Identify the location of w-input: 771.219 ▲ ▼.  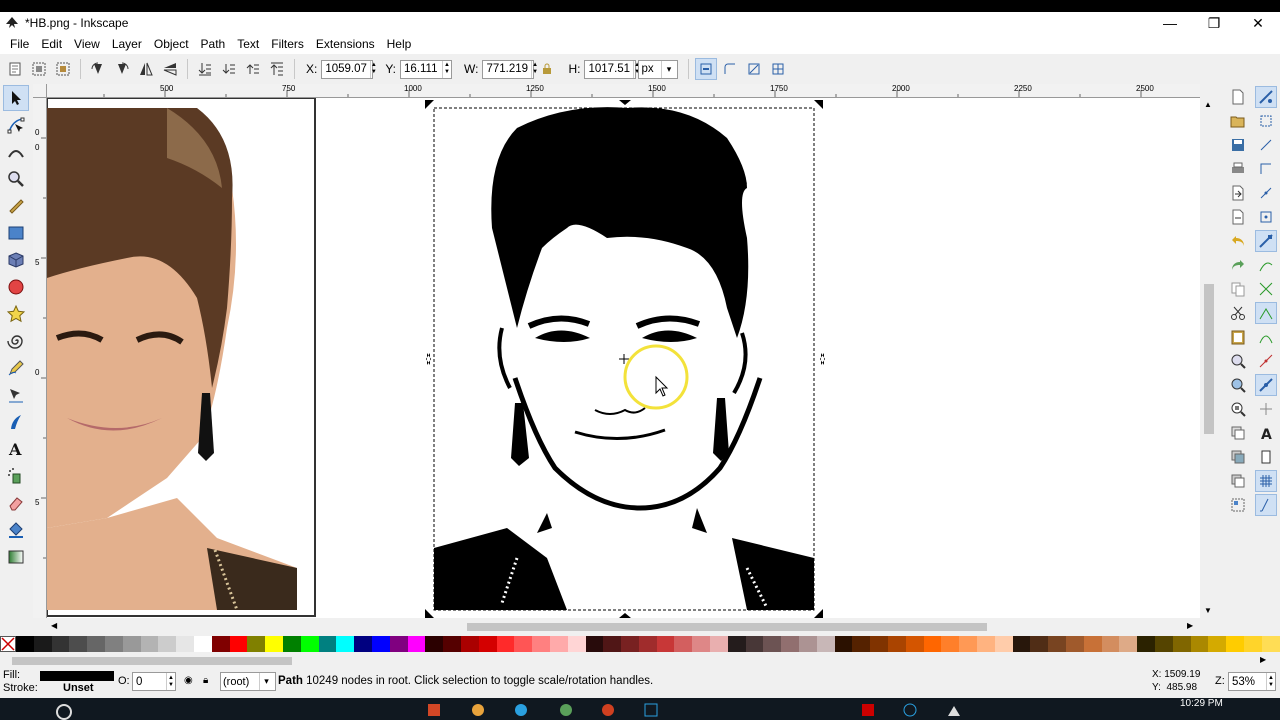
(510, 69).